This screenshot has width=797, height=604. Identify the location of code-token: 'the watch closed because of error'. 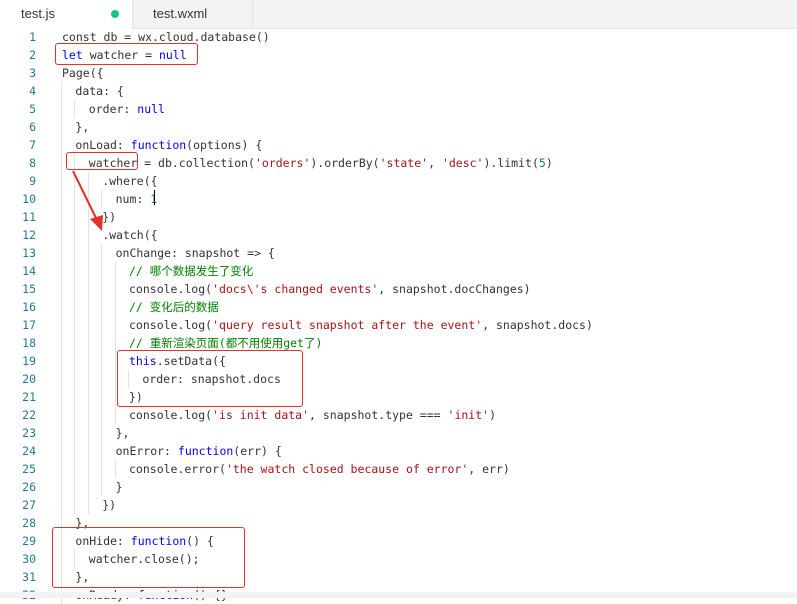
(347, 469).